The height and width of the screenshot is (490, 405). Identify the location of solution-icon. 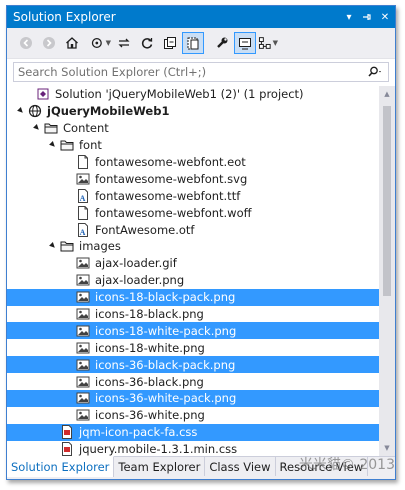
(43, 94).